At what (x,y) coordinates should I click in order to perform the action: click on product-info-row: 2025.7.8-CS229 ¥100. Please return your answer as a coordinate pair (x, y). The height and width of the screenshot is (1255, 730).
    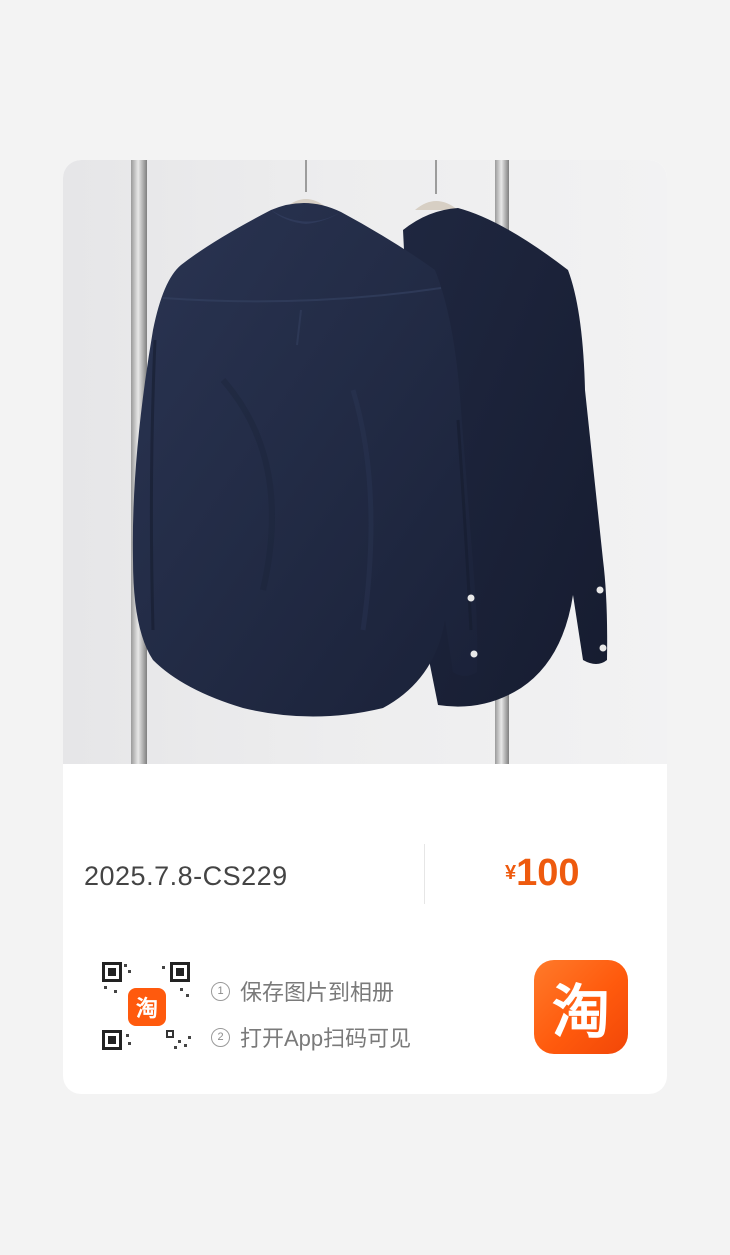
    Looking at the image, I should click on (365, 849).